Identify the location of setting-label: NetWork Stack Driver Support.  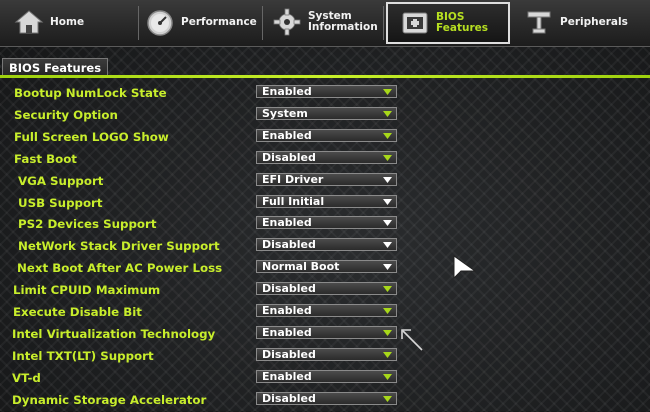
(119, 246).